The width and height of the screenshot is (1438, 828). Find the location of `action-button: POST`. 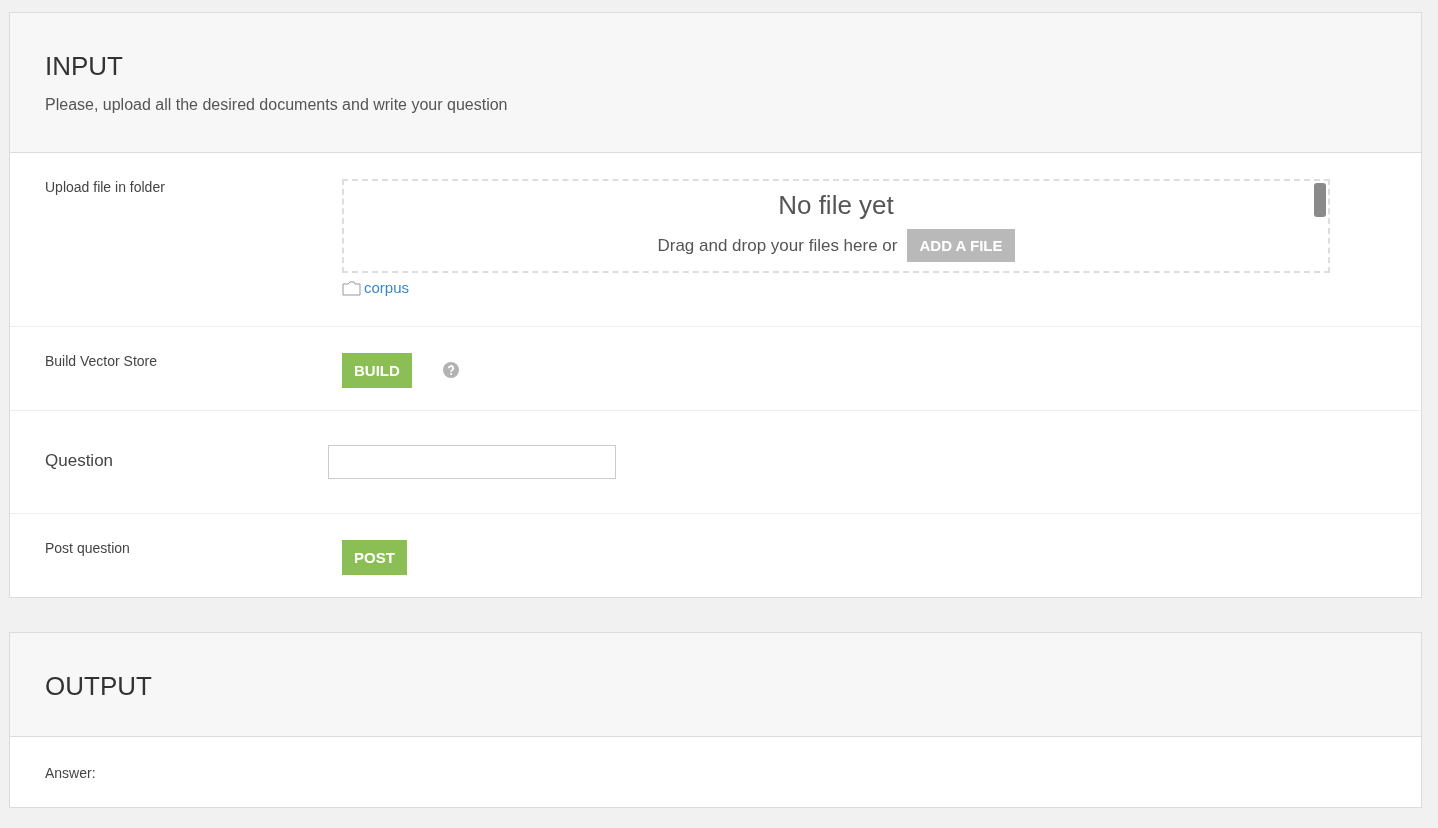

action-button: POST is located at coordinates (374, 557).